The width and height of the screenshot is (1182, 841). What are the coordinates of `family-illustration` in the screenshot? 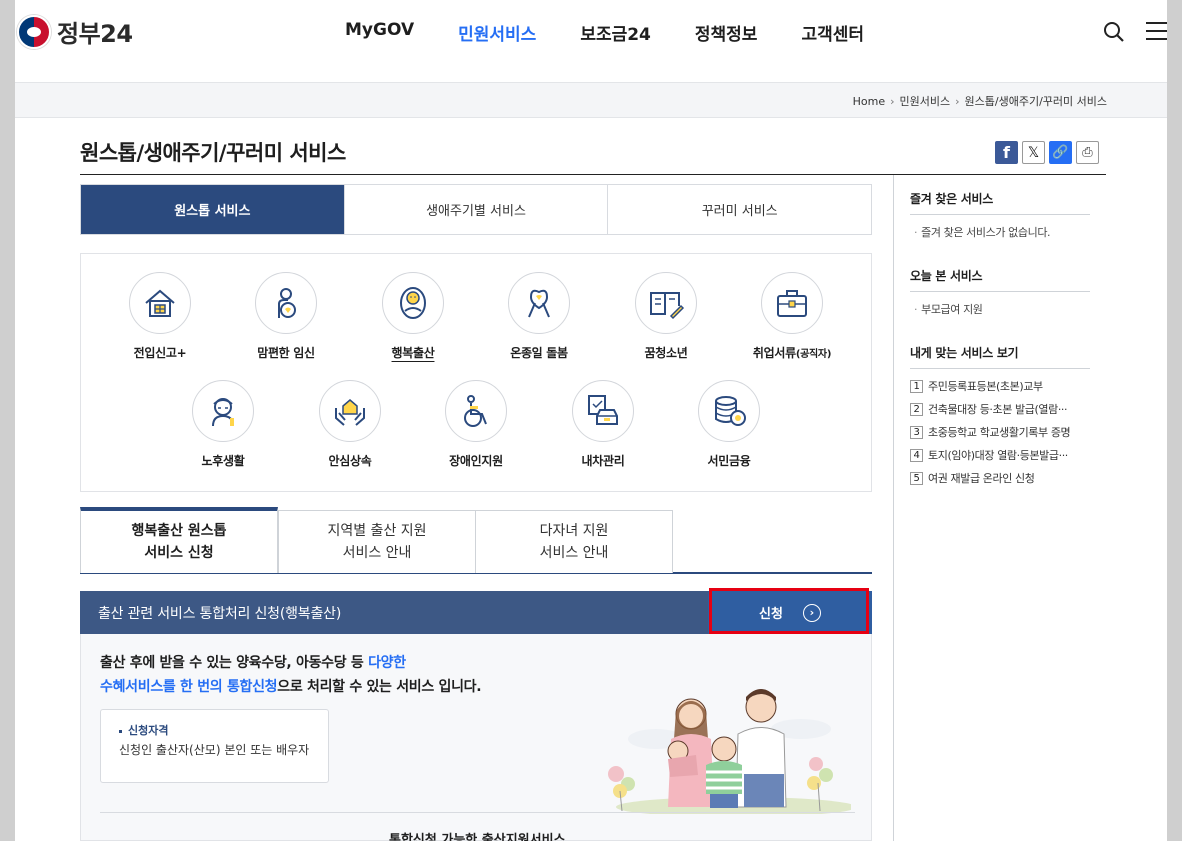 It's located at (729, 751).